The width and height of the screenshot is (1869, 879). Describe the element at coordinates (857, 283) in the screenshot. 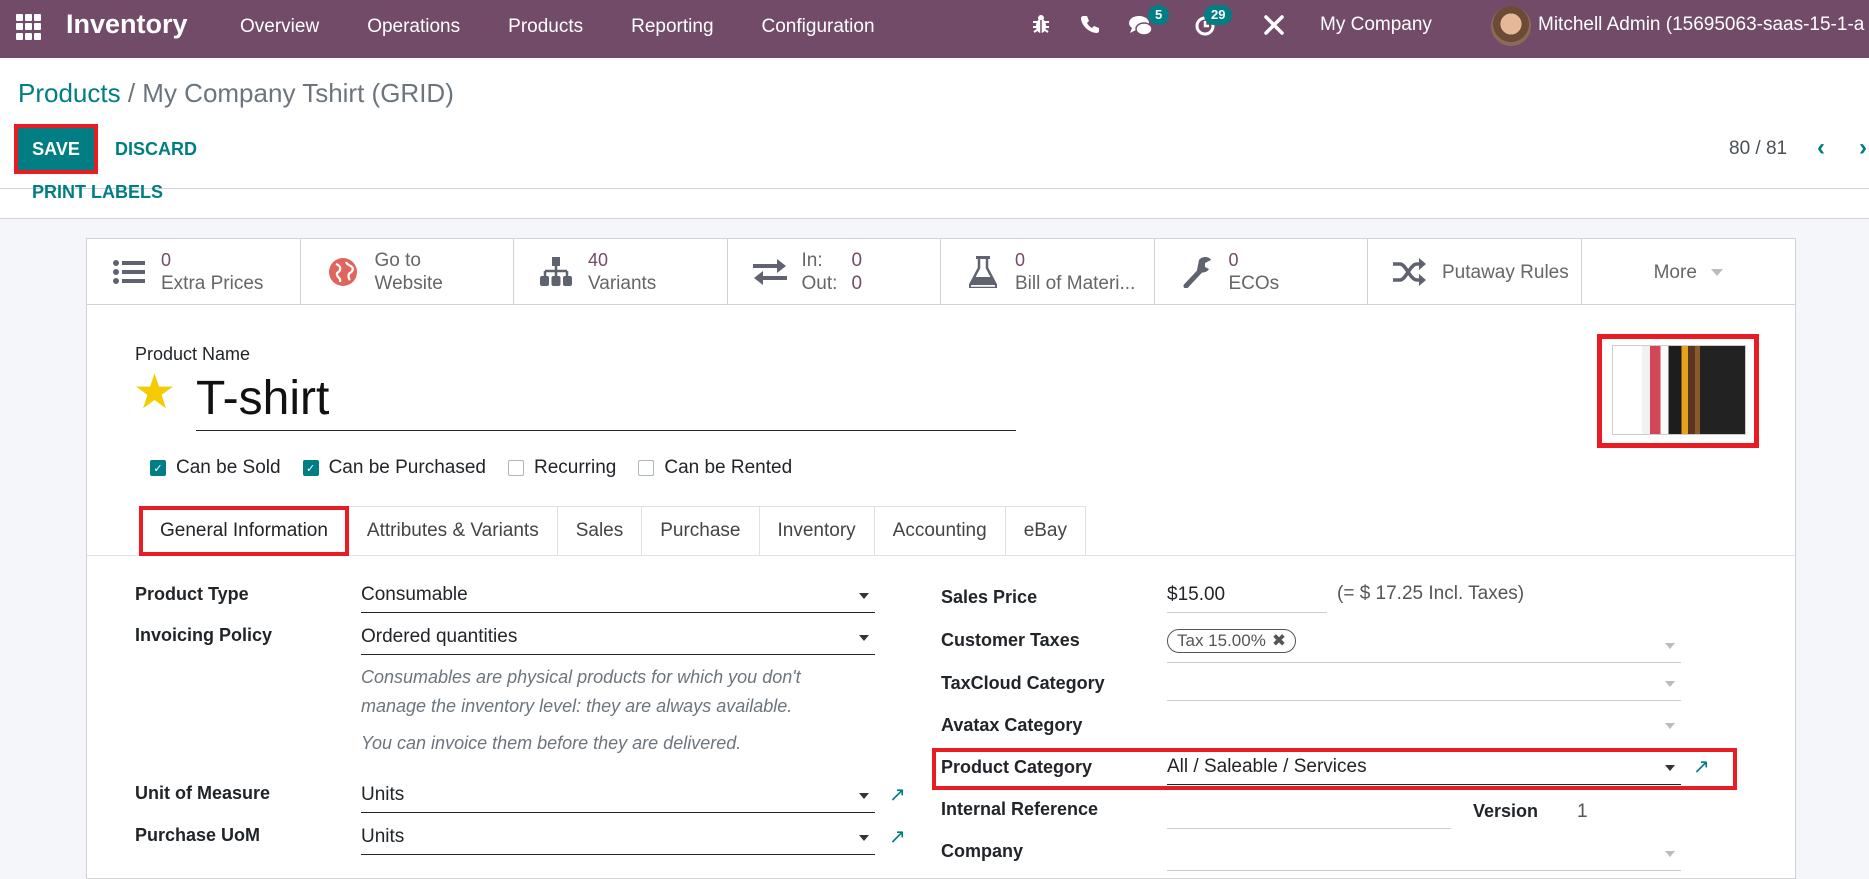

I see `out-count: 0` at that location.